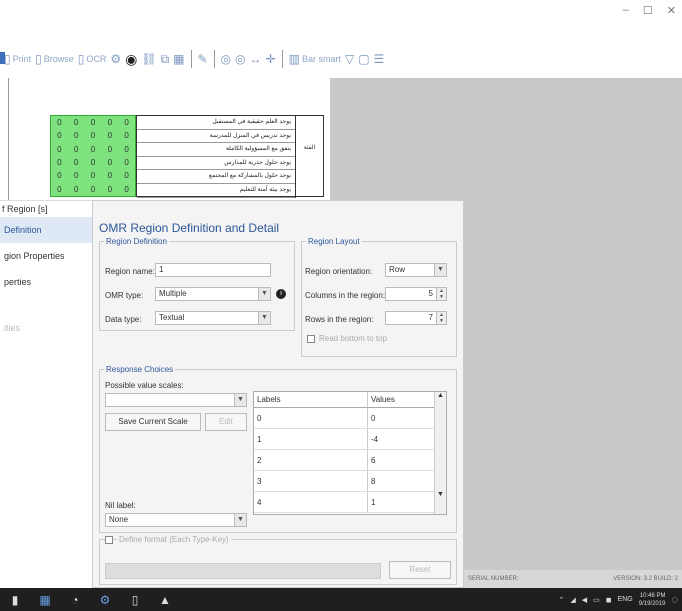  Describe the element at coordinates (46, 282) in the screenshot. I see `nav-item-properties: perties` at that location.